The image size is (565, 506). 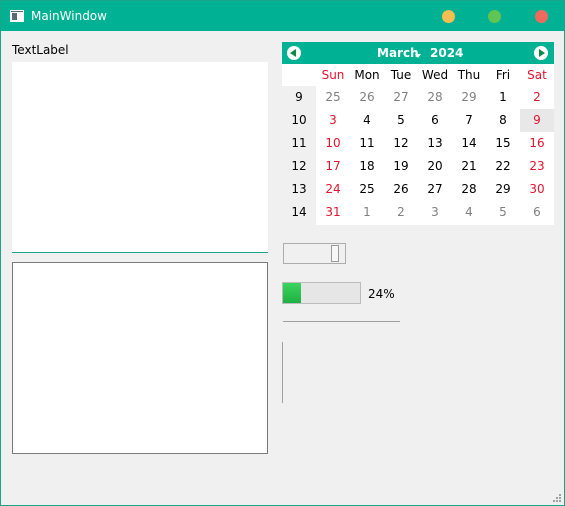 What do you see at coordinates (503, 143) in the screenshot?
I see `calendar-day: 15` at bounding box center [503, 143].